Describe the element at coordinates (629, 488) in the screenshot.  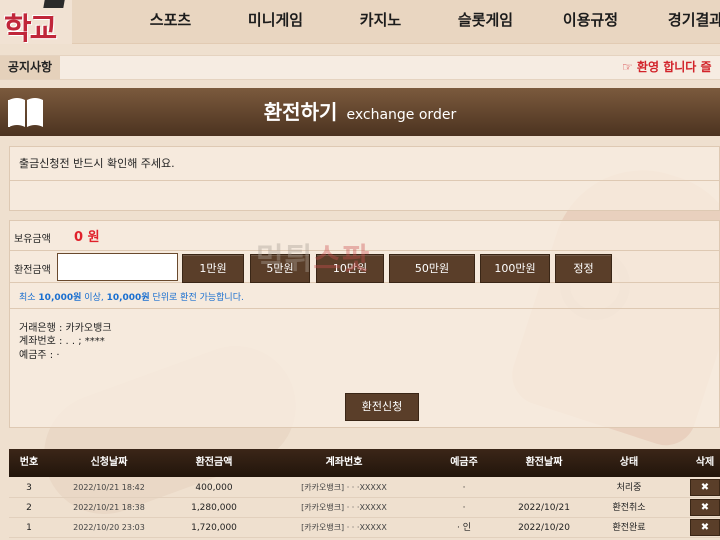
I see `cell-status: 처리중` at that location.